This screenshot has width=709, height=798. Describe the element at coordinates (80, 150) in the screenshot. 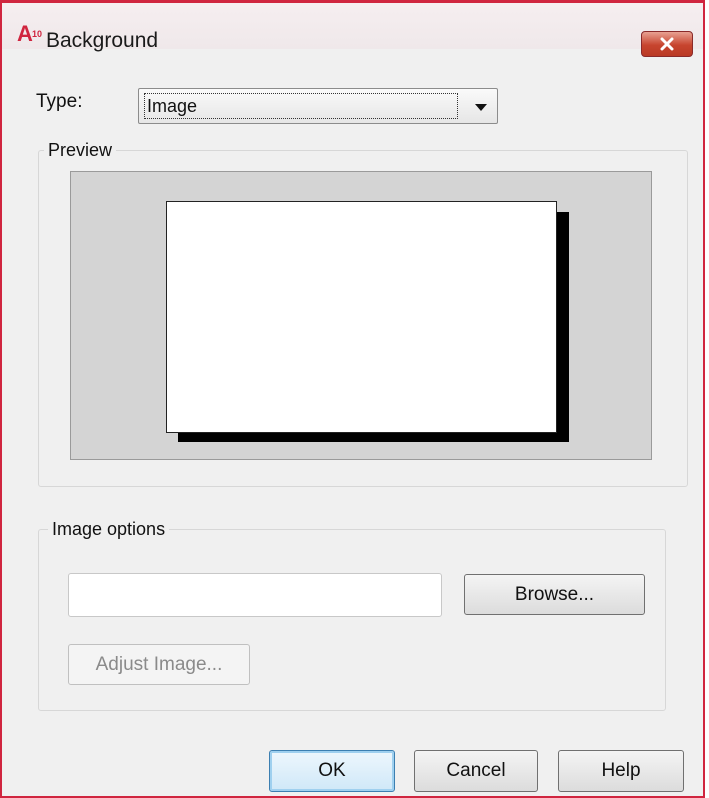

I see `preview-group-label: Preview` at that location.